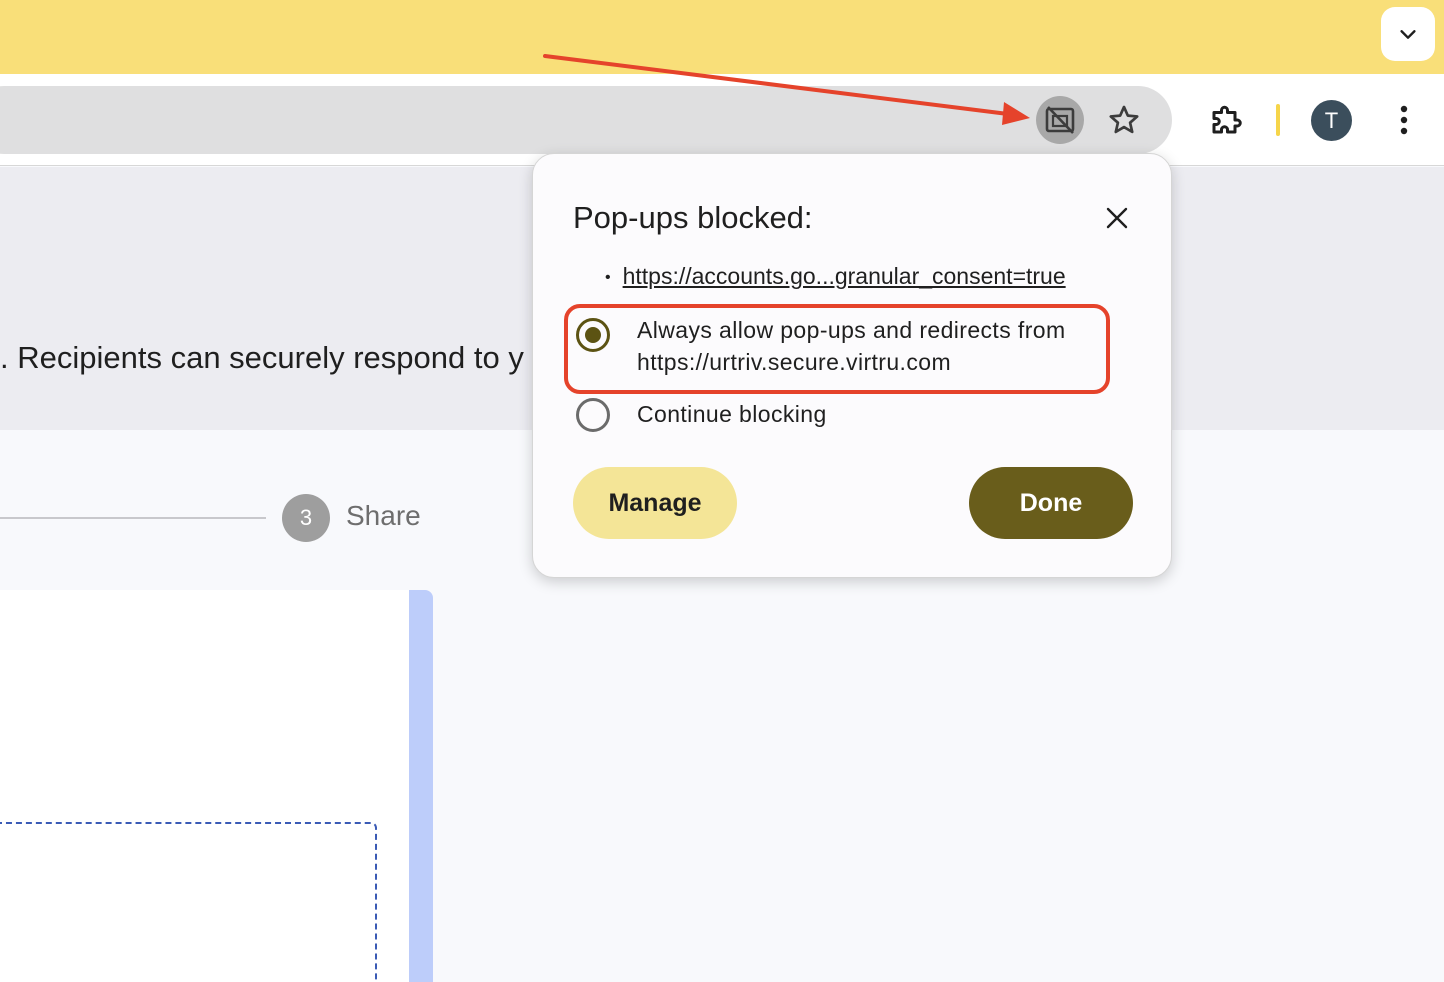  I want to click on browser-menu-button, so click(1404, 120).